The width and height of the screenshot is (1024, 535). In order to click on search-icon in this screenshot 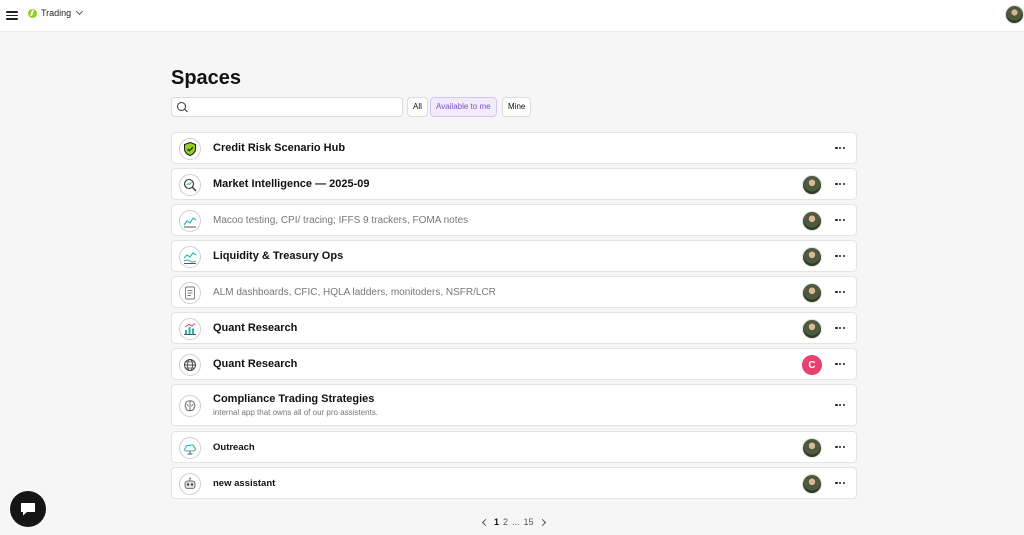, I will do `click(181, 106)`.